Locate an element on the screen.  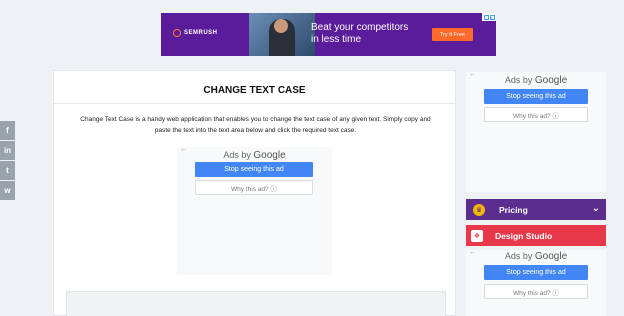
page-title: CHANGE TEXT CASE is located at coordinates (254, 90).